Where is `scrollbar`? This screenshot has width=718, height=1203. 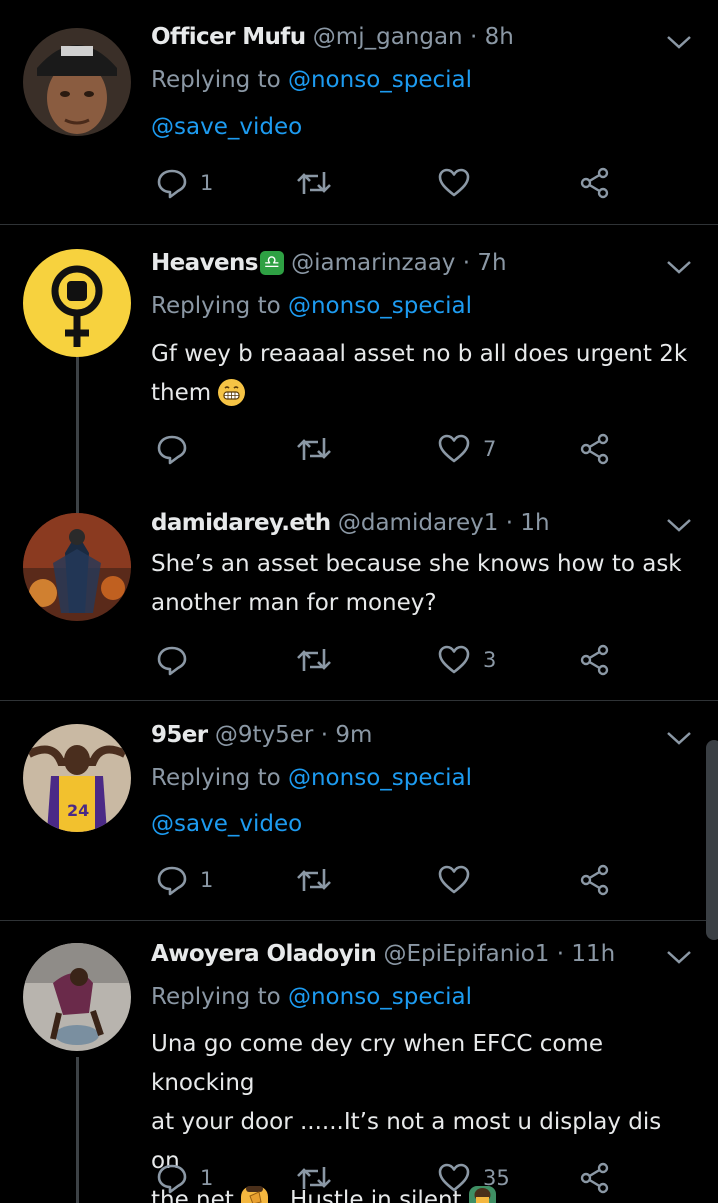
scrollbar is located at coordinates (712, 840).